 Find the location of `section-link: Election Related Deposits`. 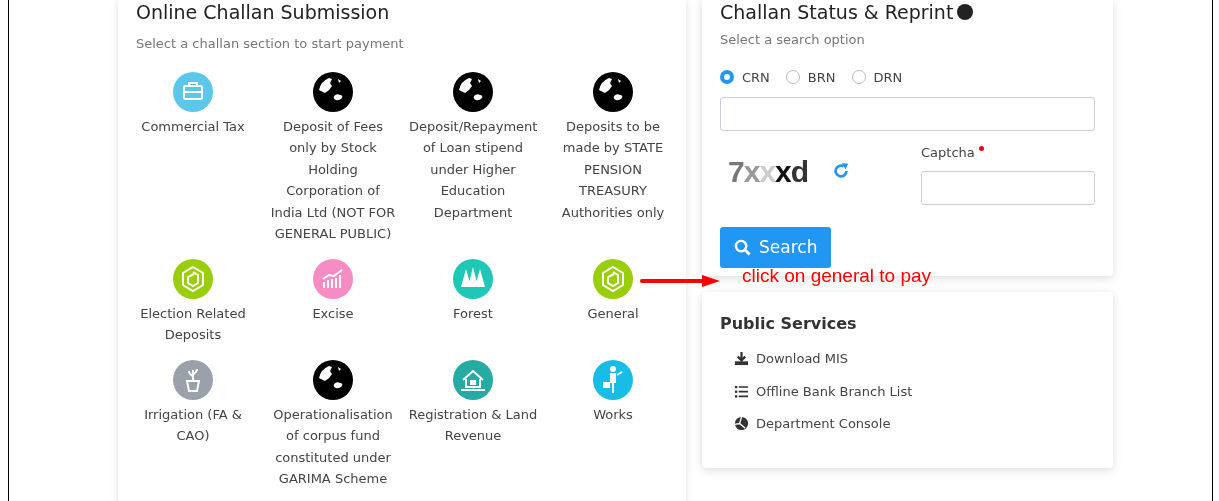

section-link: Election Related Deposits is located at coordinates (193, 324).